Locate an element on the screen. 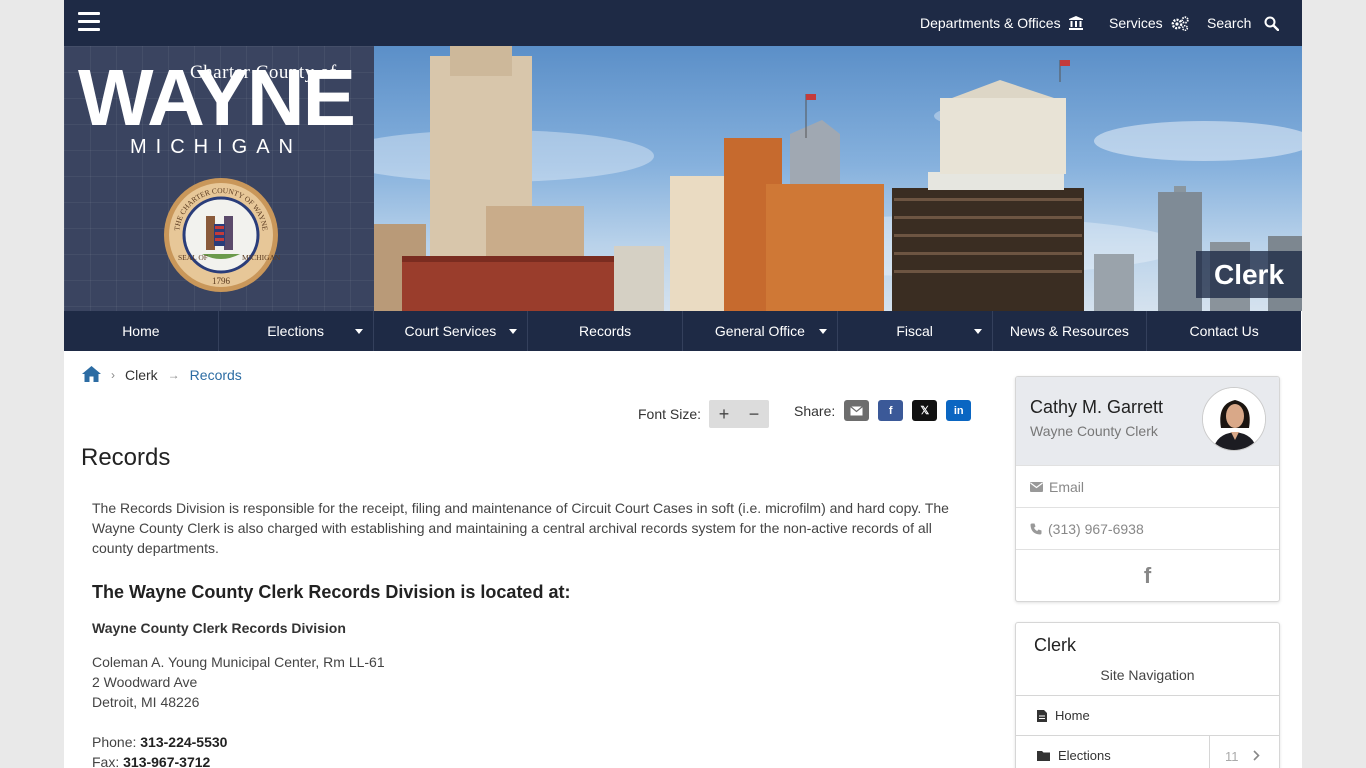 The height and width of the screenshot is (768, 1366). nav-general-office-label: General Office is located at coordinates (759, 331).